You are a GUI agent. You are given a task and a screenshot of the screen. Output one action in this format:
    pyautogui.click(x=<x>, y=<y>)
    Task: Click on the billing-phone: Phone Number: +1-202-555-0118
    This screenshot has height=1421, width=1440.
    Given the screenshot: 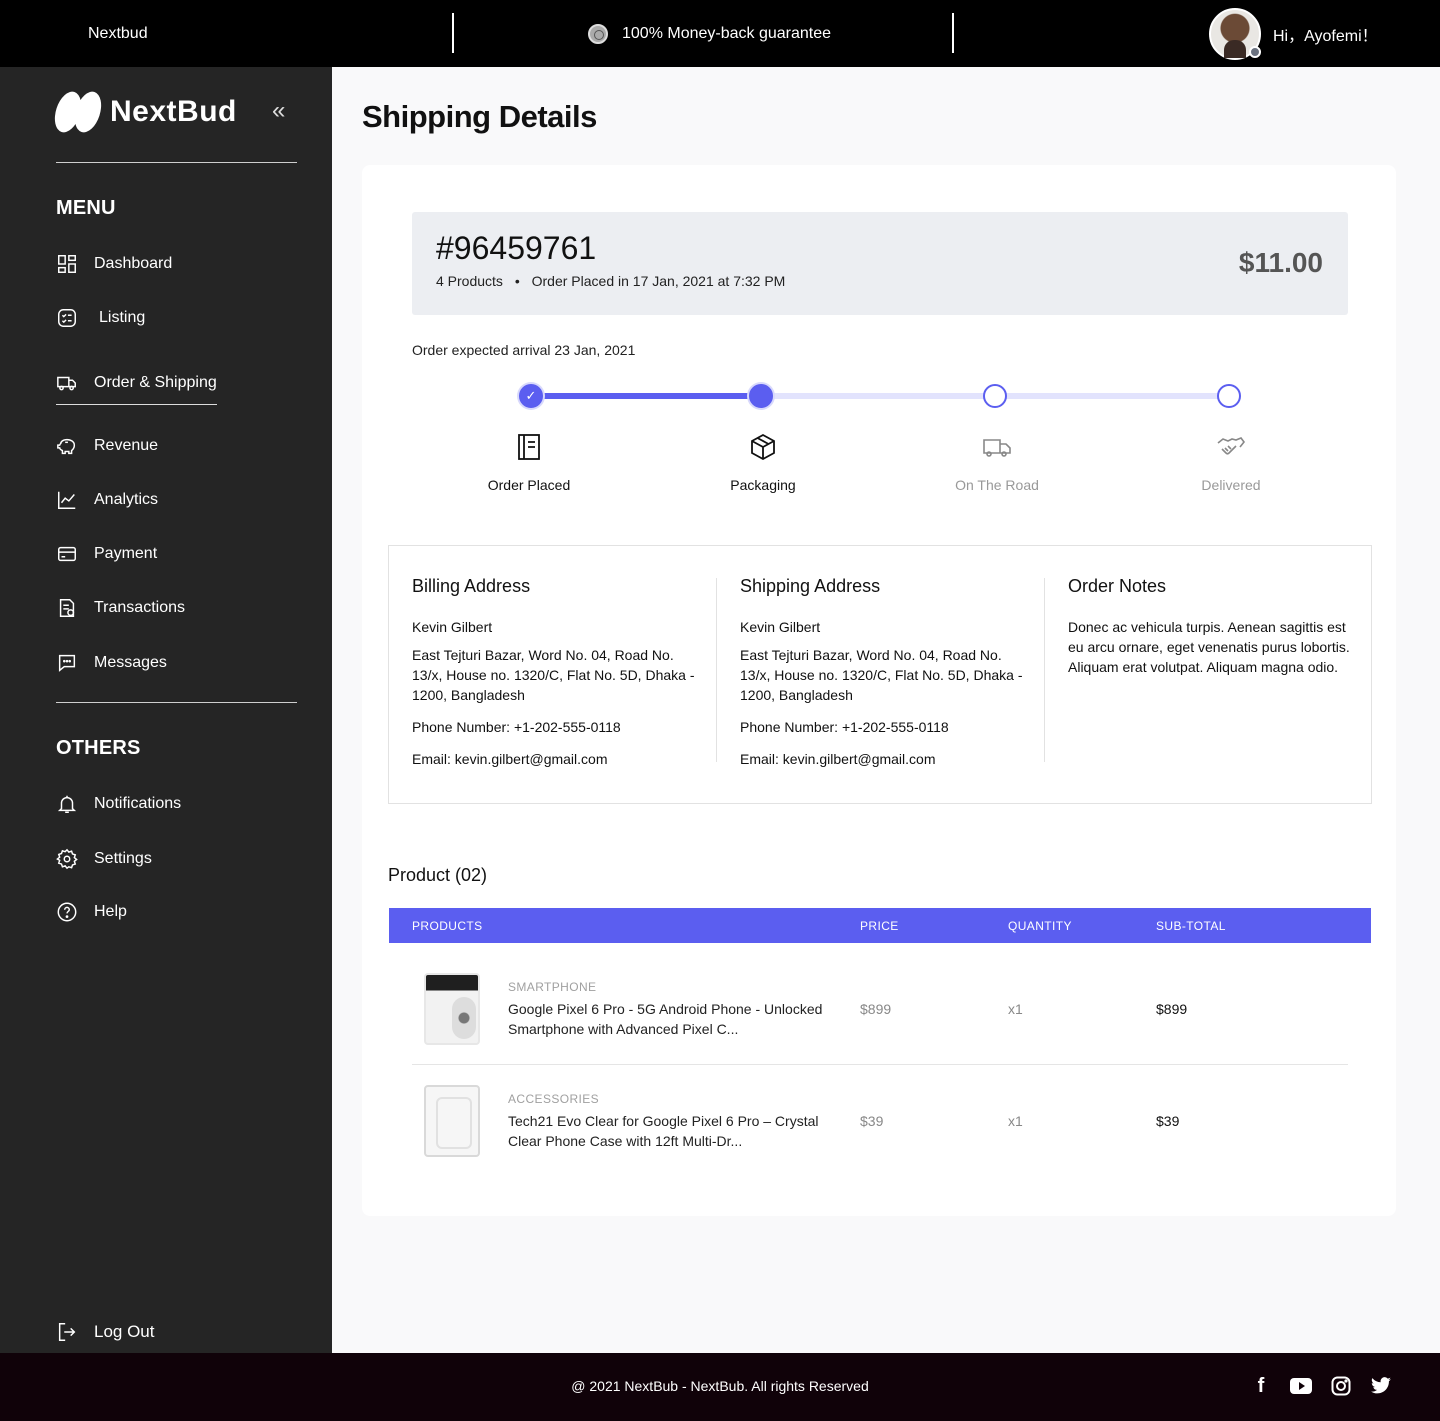 What is the action you would take?
    pyautogui.click(x=516, y=727)
    